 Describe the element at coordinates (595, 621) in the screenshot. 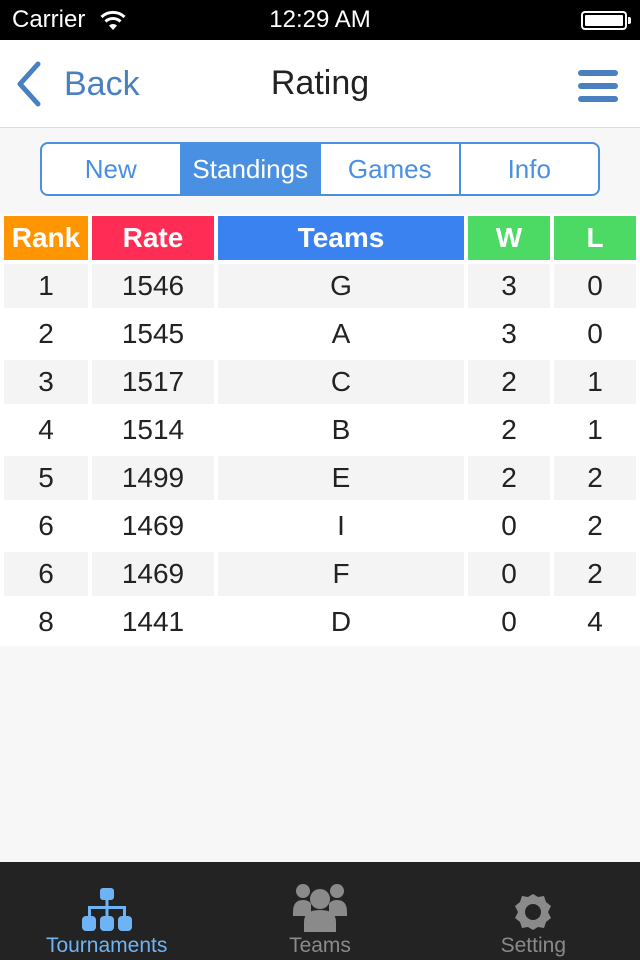

I see `cell-losses: 4` at that location.